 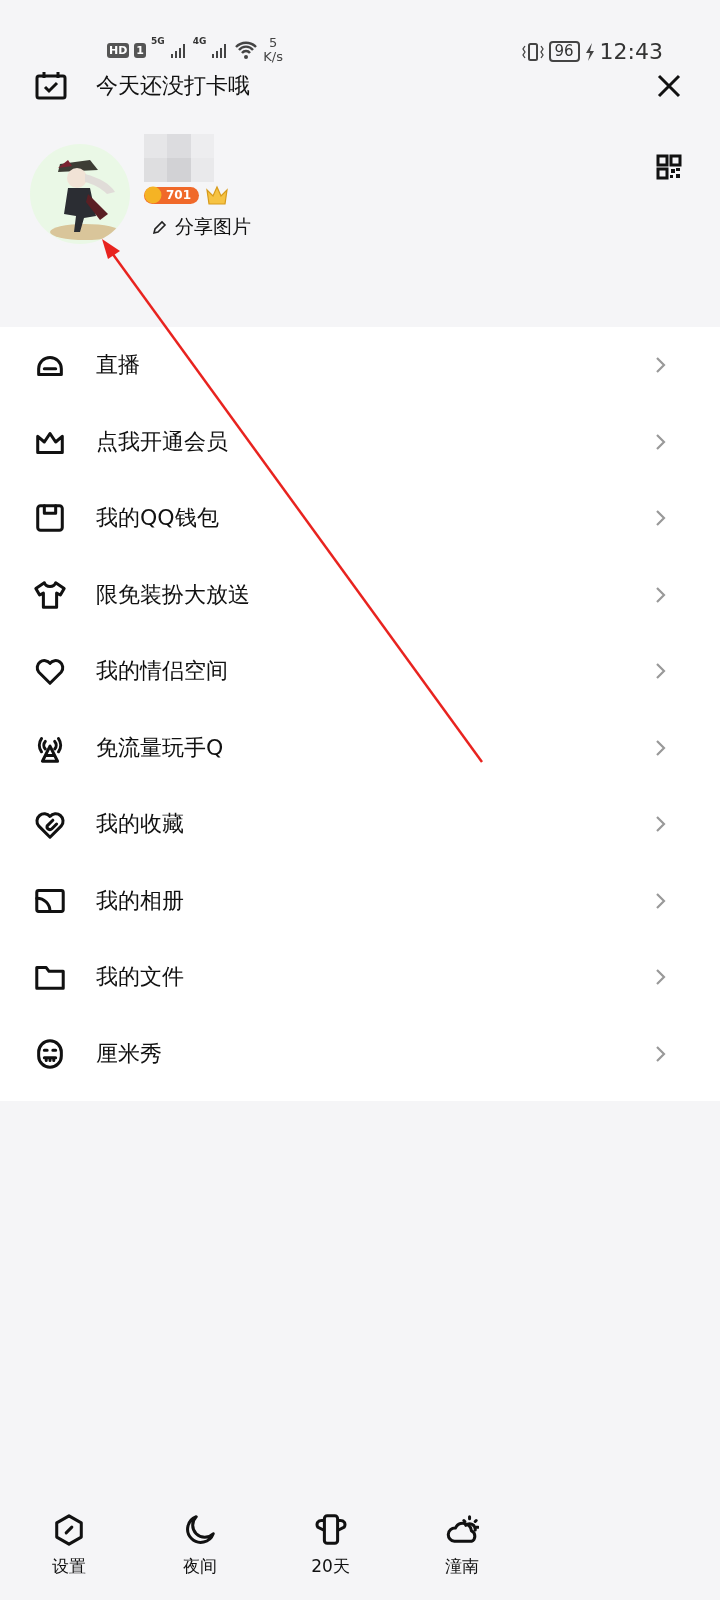 What do you see at coordinates (360, 671) in the screenshot?
I see `menu-item: 我的情侣空间` at bounding box center [360, 671].